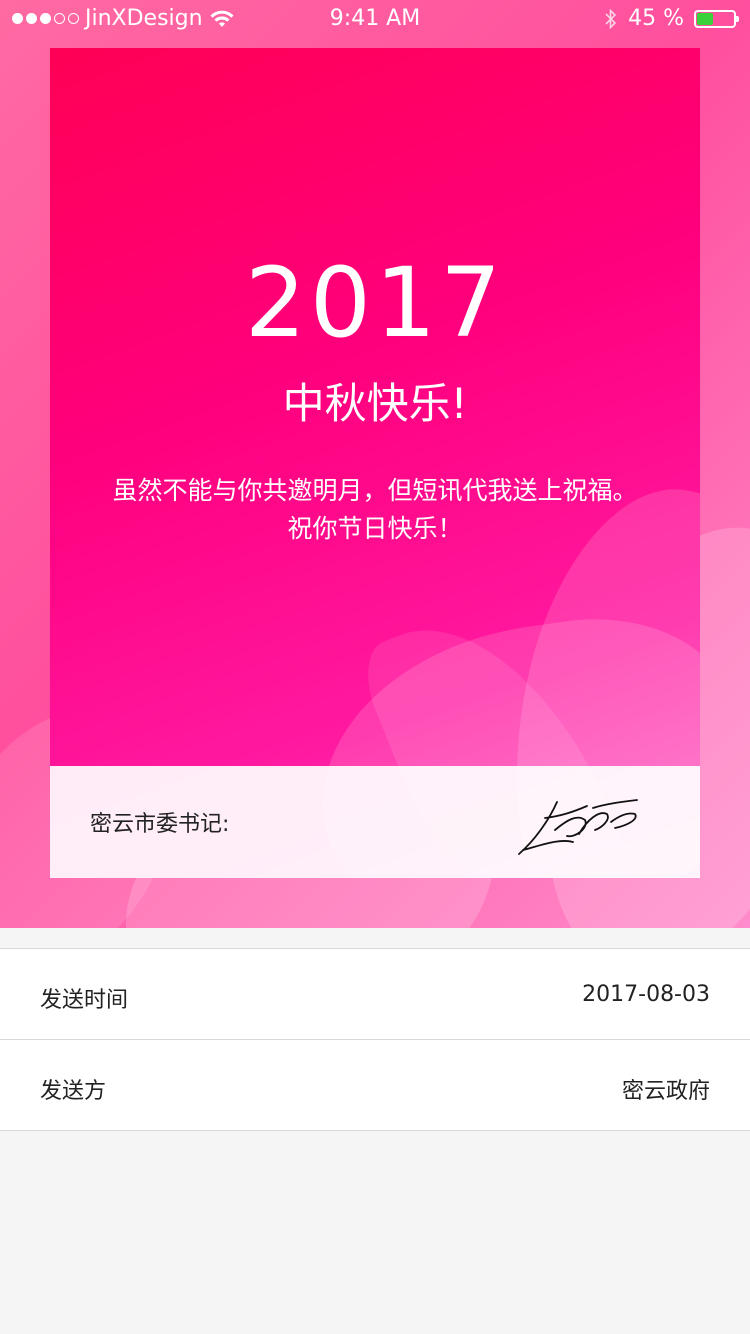 This screenshot has height=1334, width=750. Describe the element at coordinates (375, 994) in the screenshot. I see `detail-row-send-time: 发送时间 2017-08-03` at that location.